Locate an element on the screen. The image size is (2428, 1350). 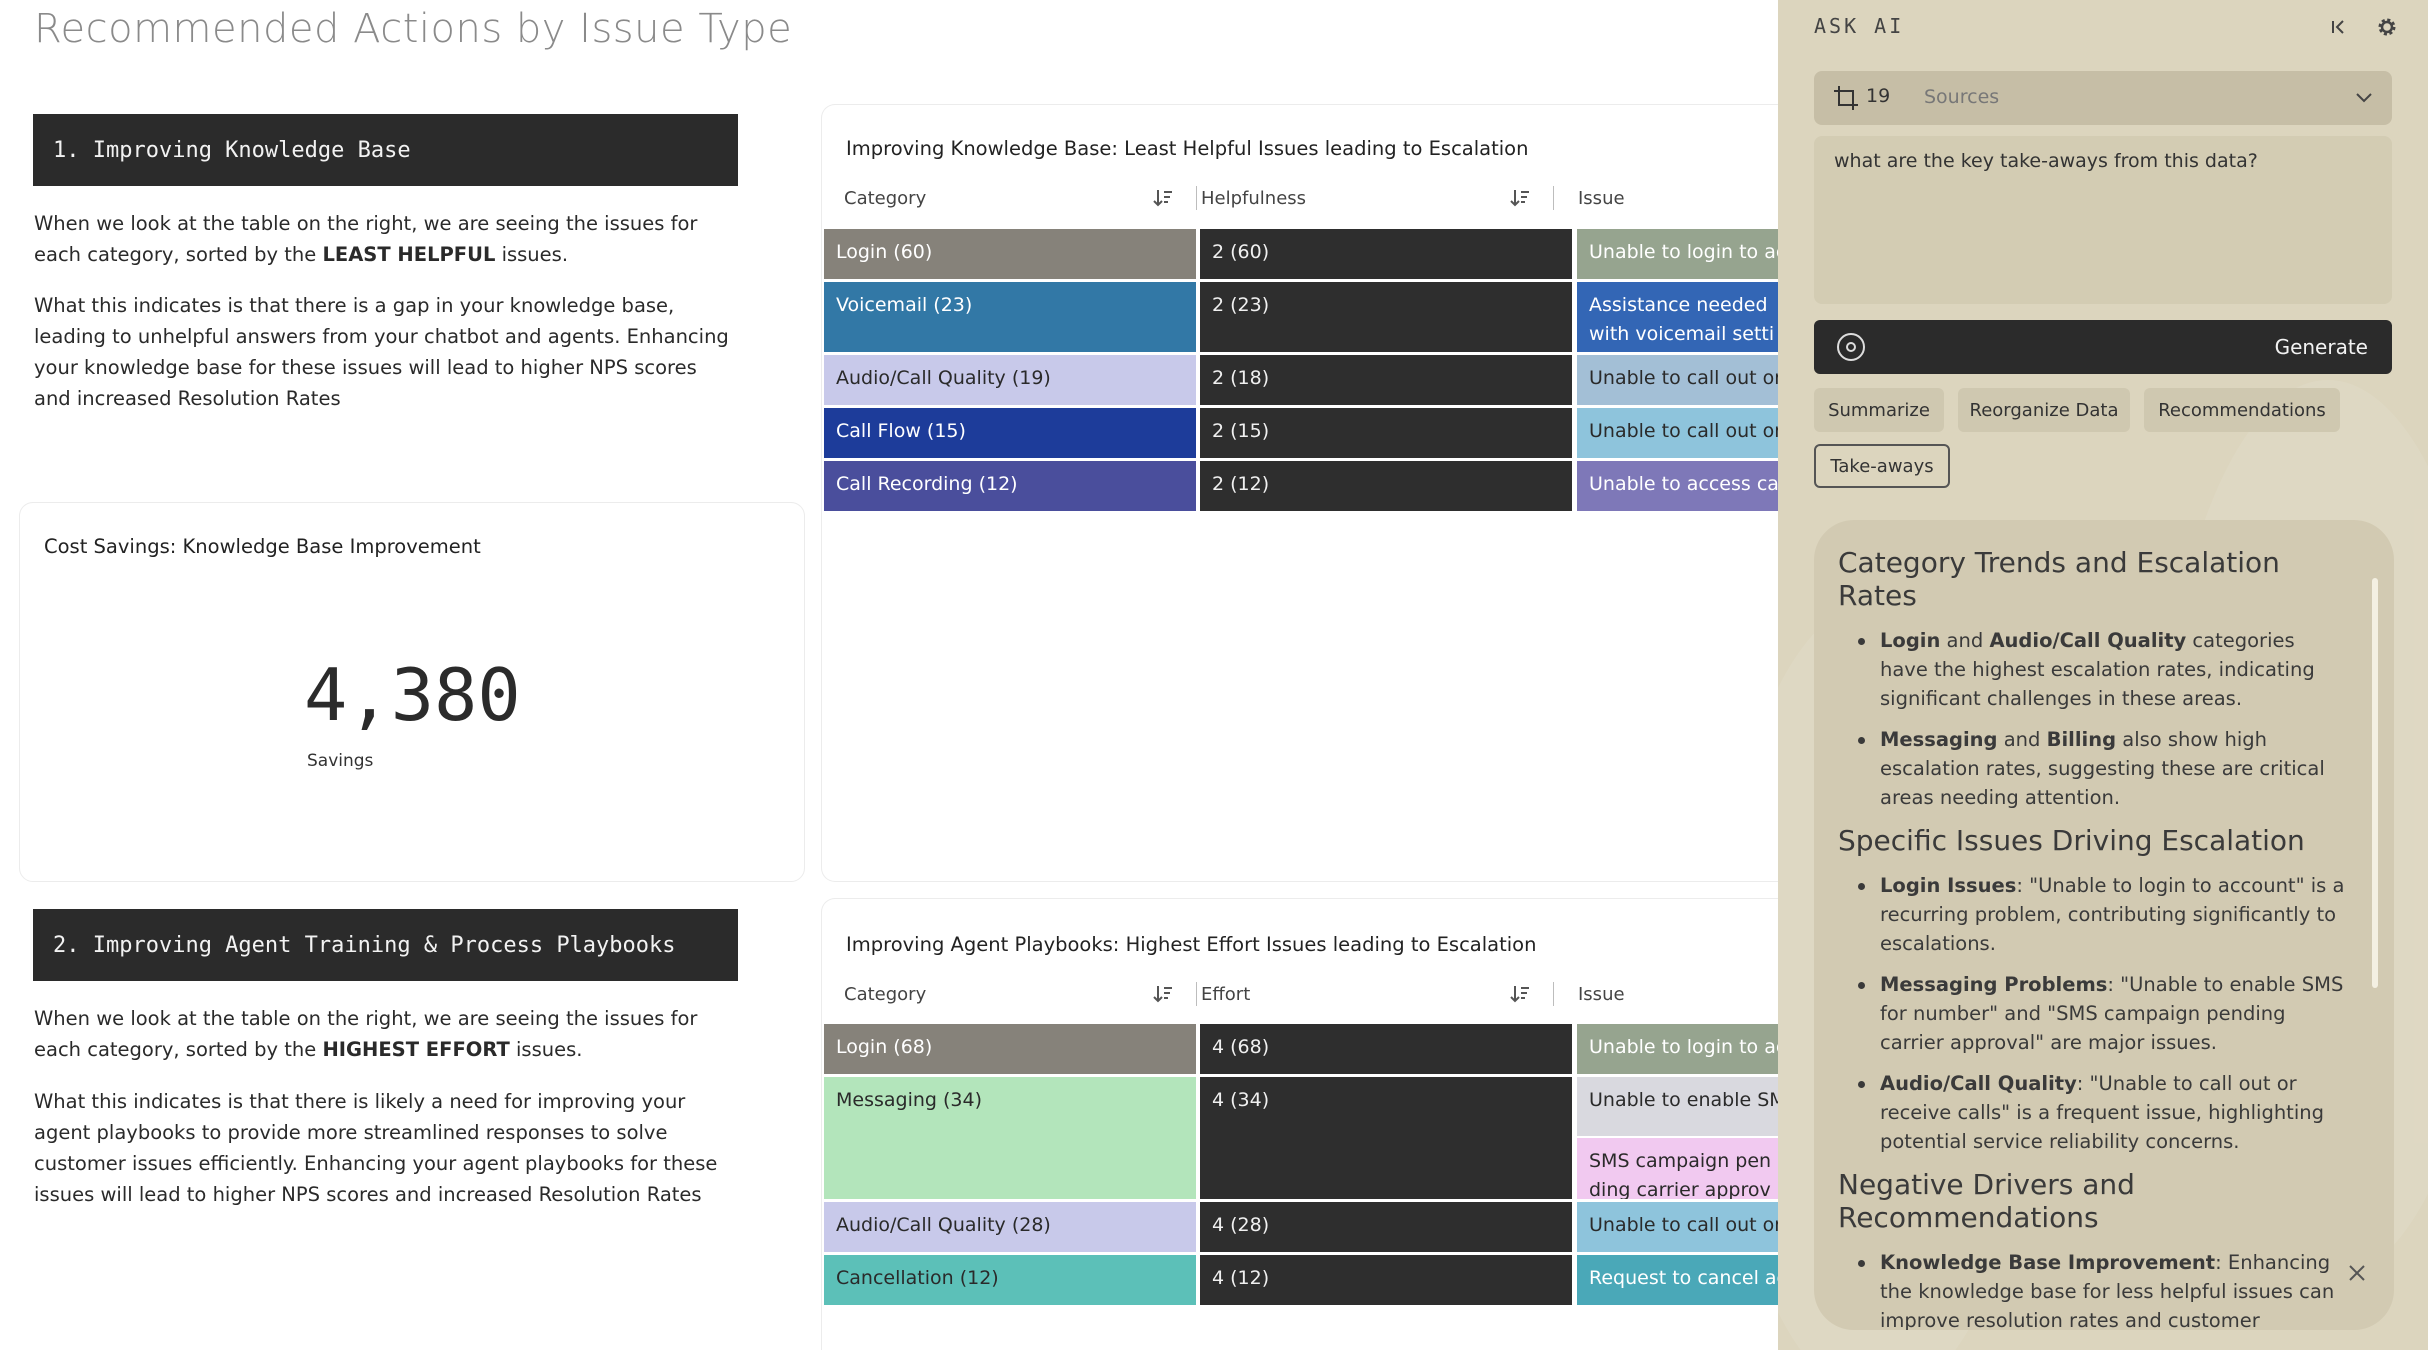
result-heading-2: Specific Issues Driving Escalation is located at coordinates (2071, 840).